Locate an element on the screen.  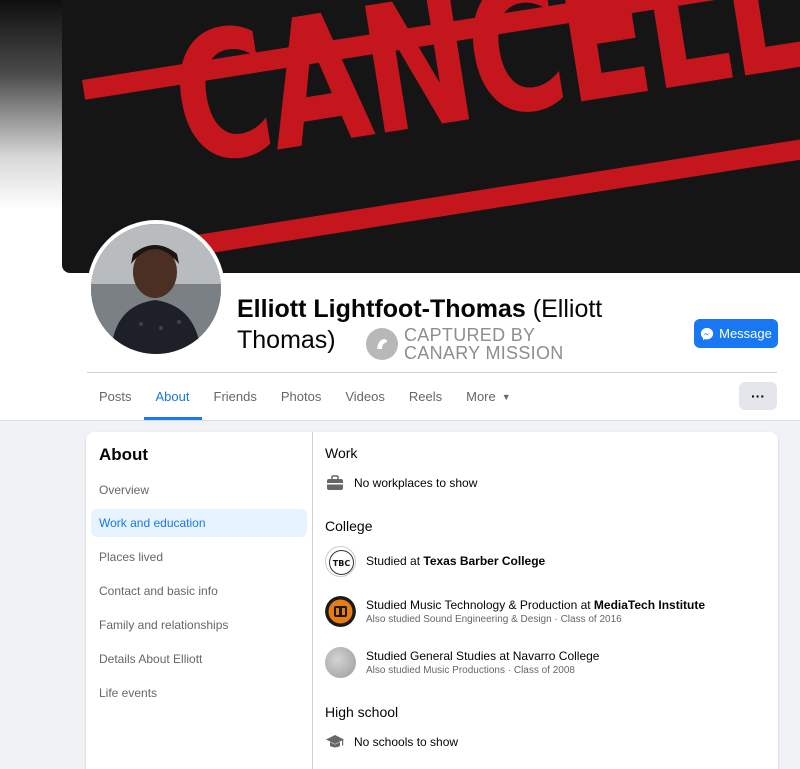
about-nav-contact-info: Contact and basic info is located at coordinates (199, 591).